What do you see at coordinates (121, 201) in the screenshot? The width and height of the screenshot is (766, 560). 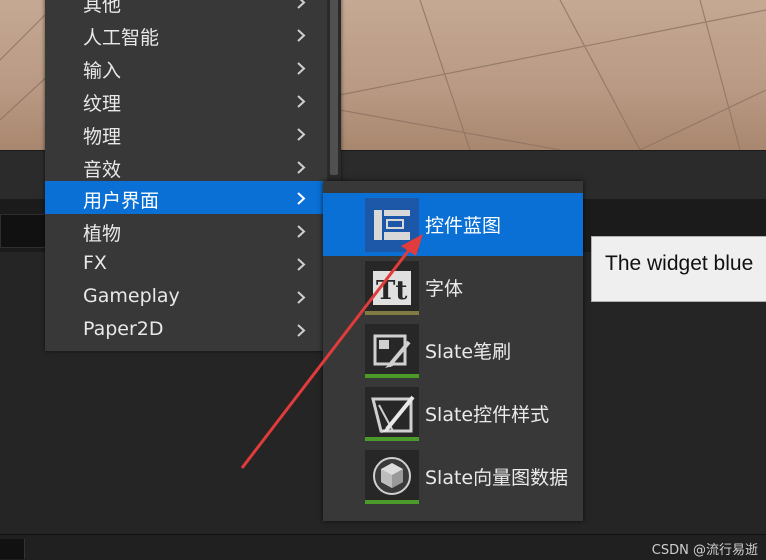 I see `menu-item-label: 用户界面` at bounding box center [121, 201].